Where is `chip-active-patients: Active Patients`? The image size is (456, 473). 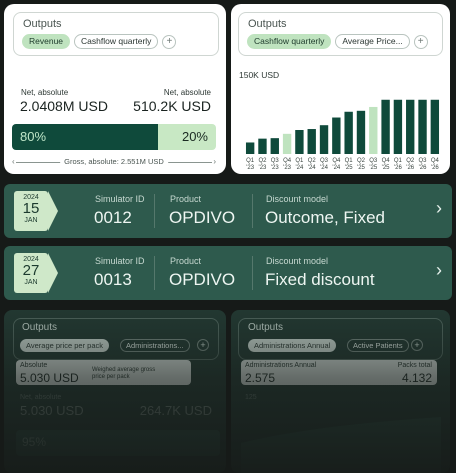 chip-active-patients: Active Patients is located at coordinates (378, 345).